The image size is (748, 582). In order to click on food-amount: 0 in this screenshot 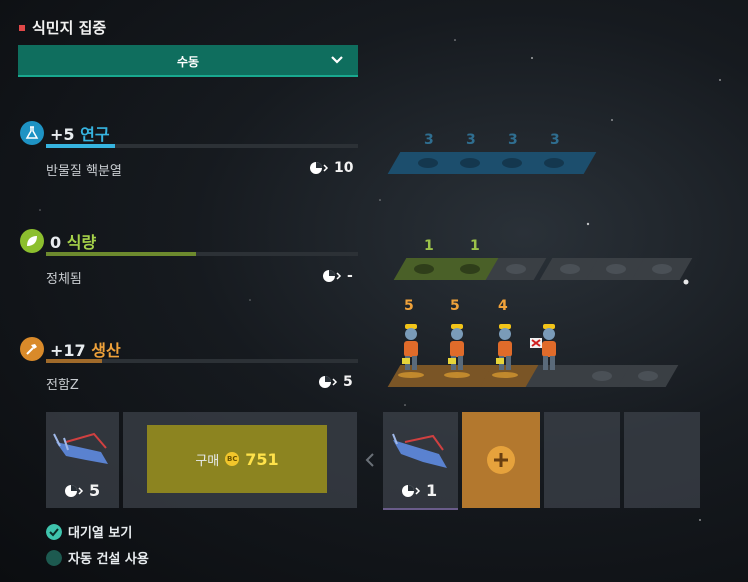, I will do `click(56, 242)`.